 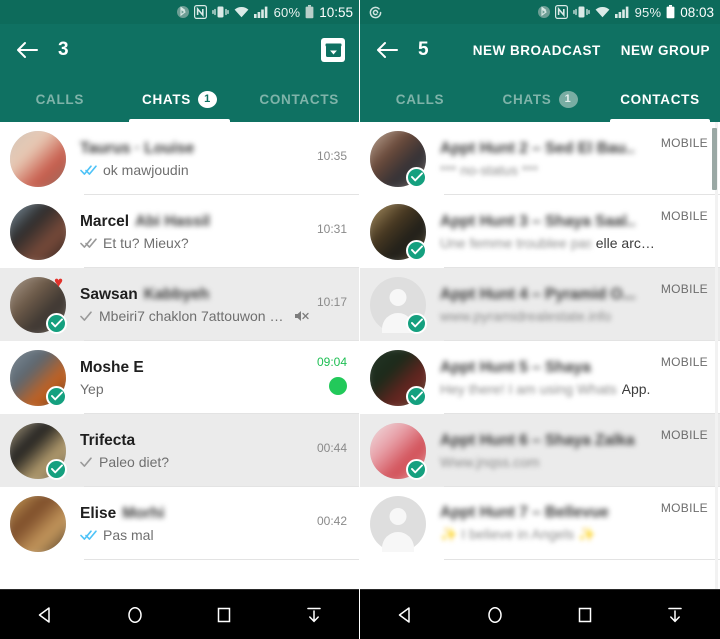 I want to click on message-preview: Mbeiri7 chaklon 7attouwon msd, so click(x=193, y=315).